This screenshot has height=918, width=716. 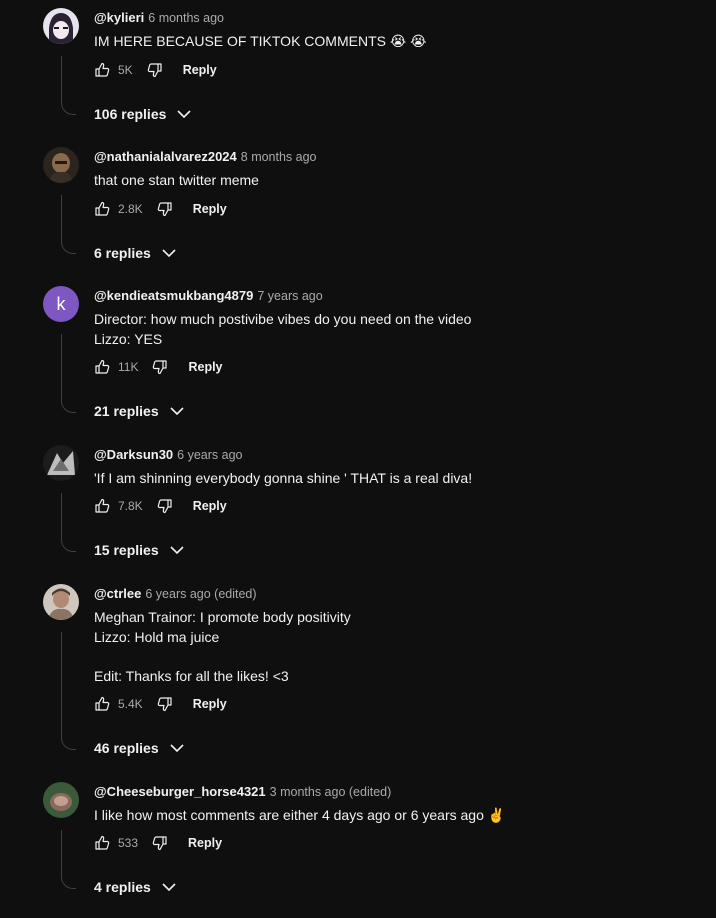 I want to click on comment-actions: 533 Reply, so click(x=158, y=843).